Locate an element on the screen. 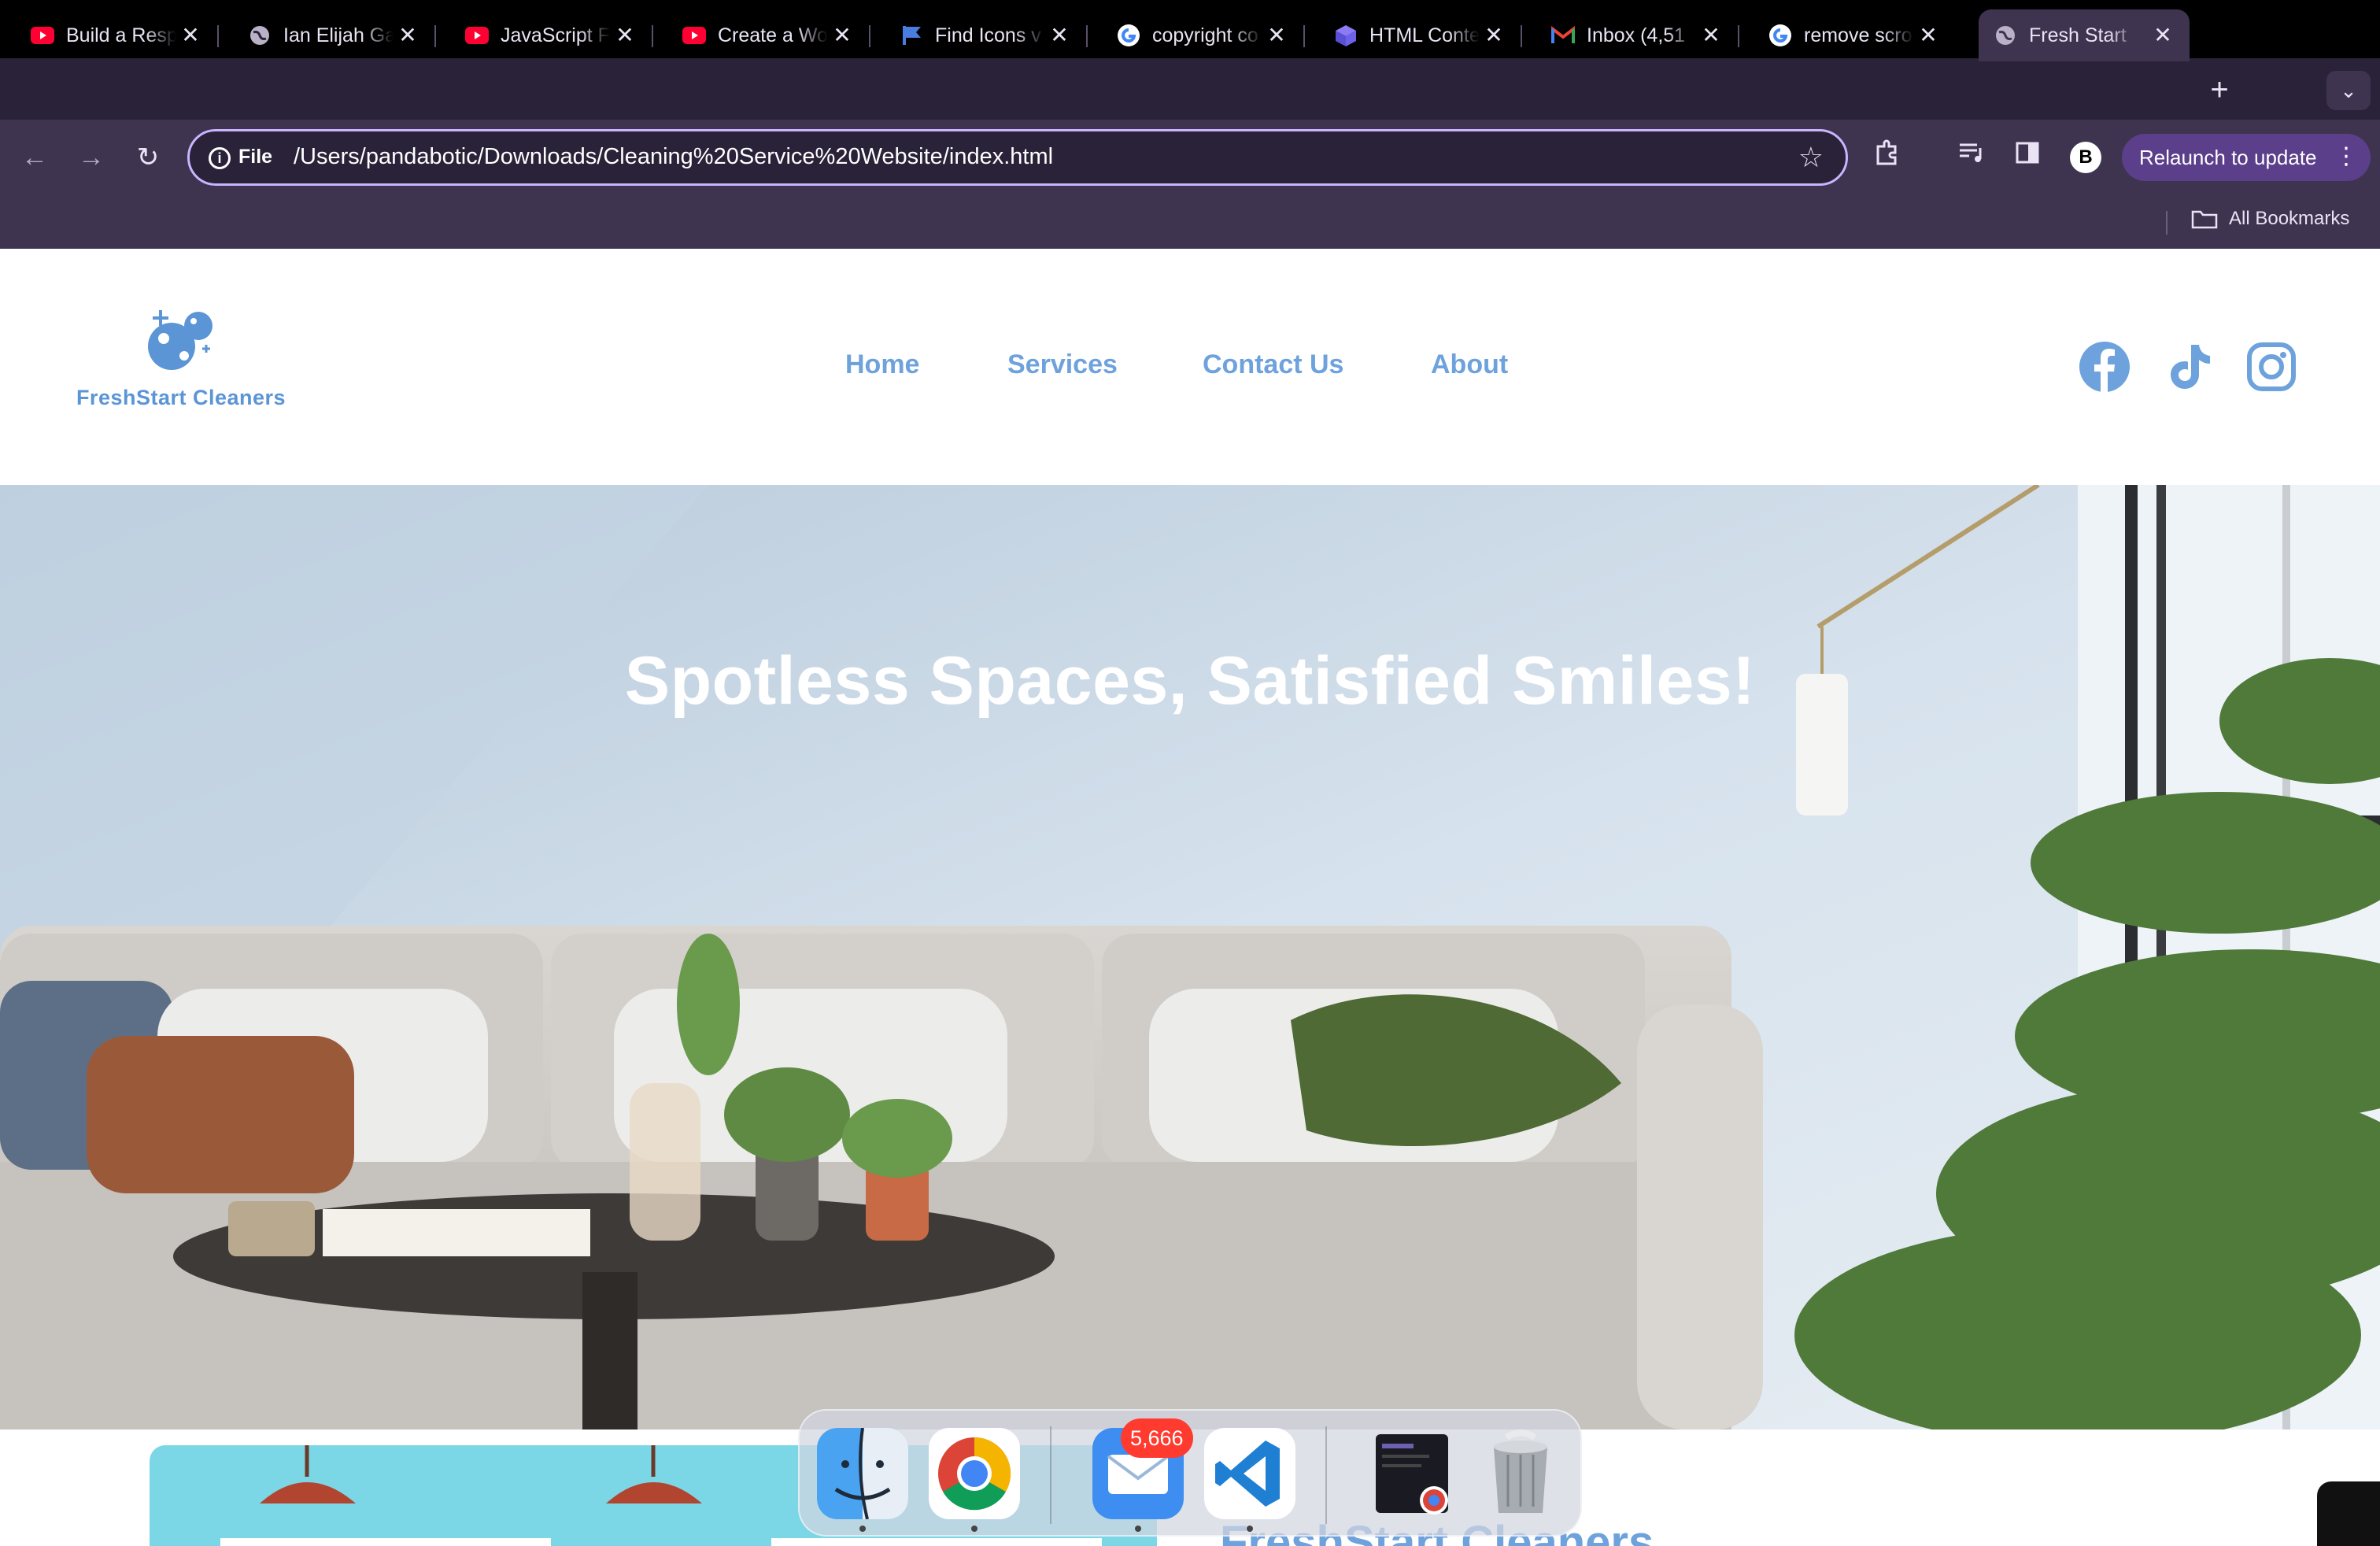  bubbles-logo-icon is located at coordinates (180, 340).